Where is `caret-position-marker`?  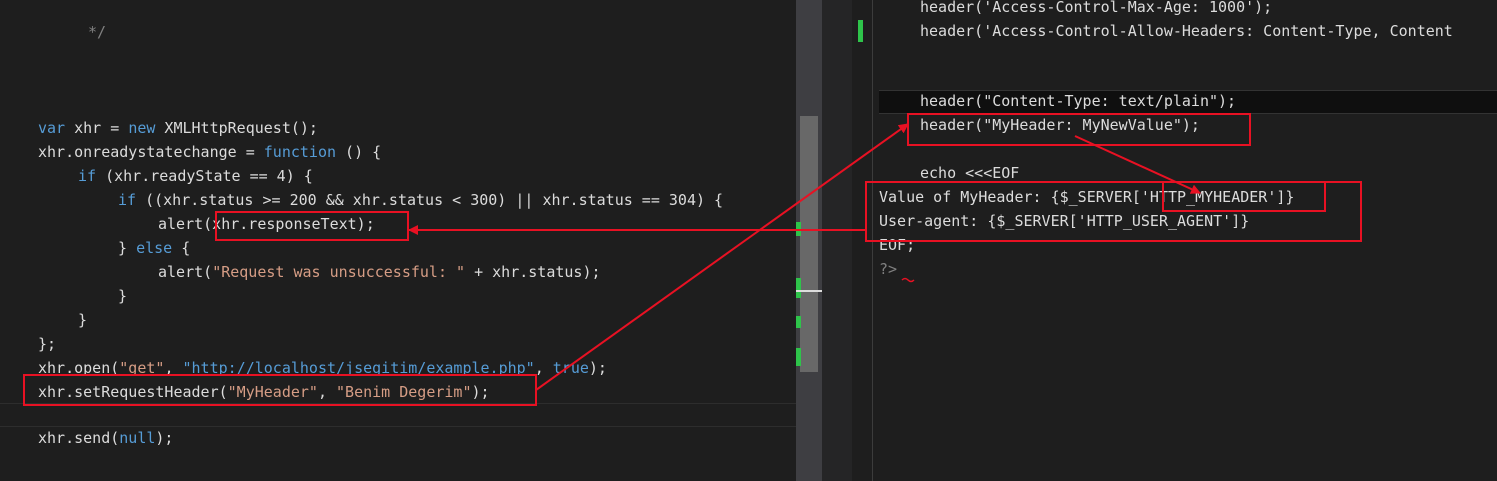 caret-position-marker is located at coordinates (809, 291).